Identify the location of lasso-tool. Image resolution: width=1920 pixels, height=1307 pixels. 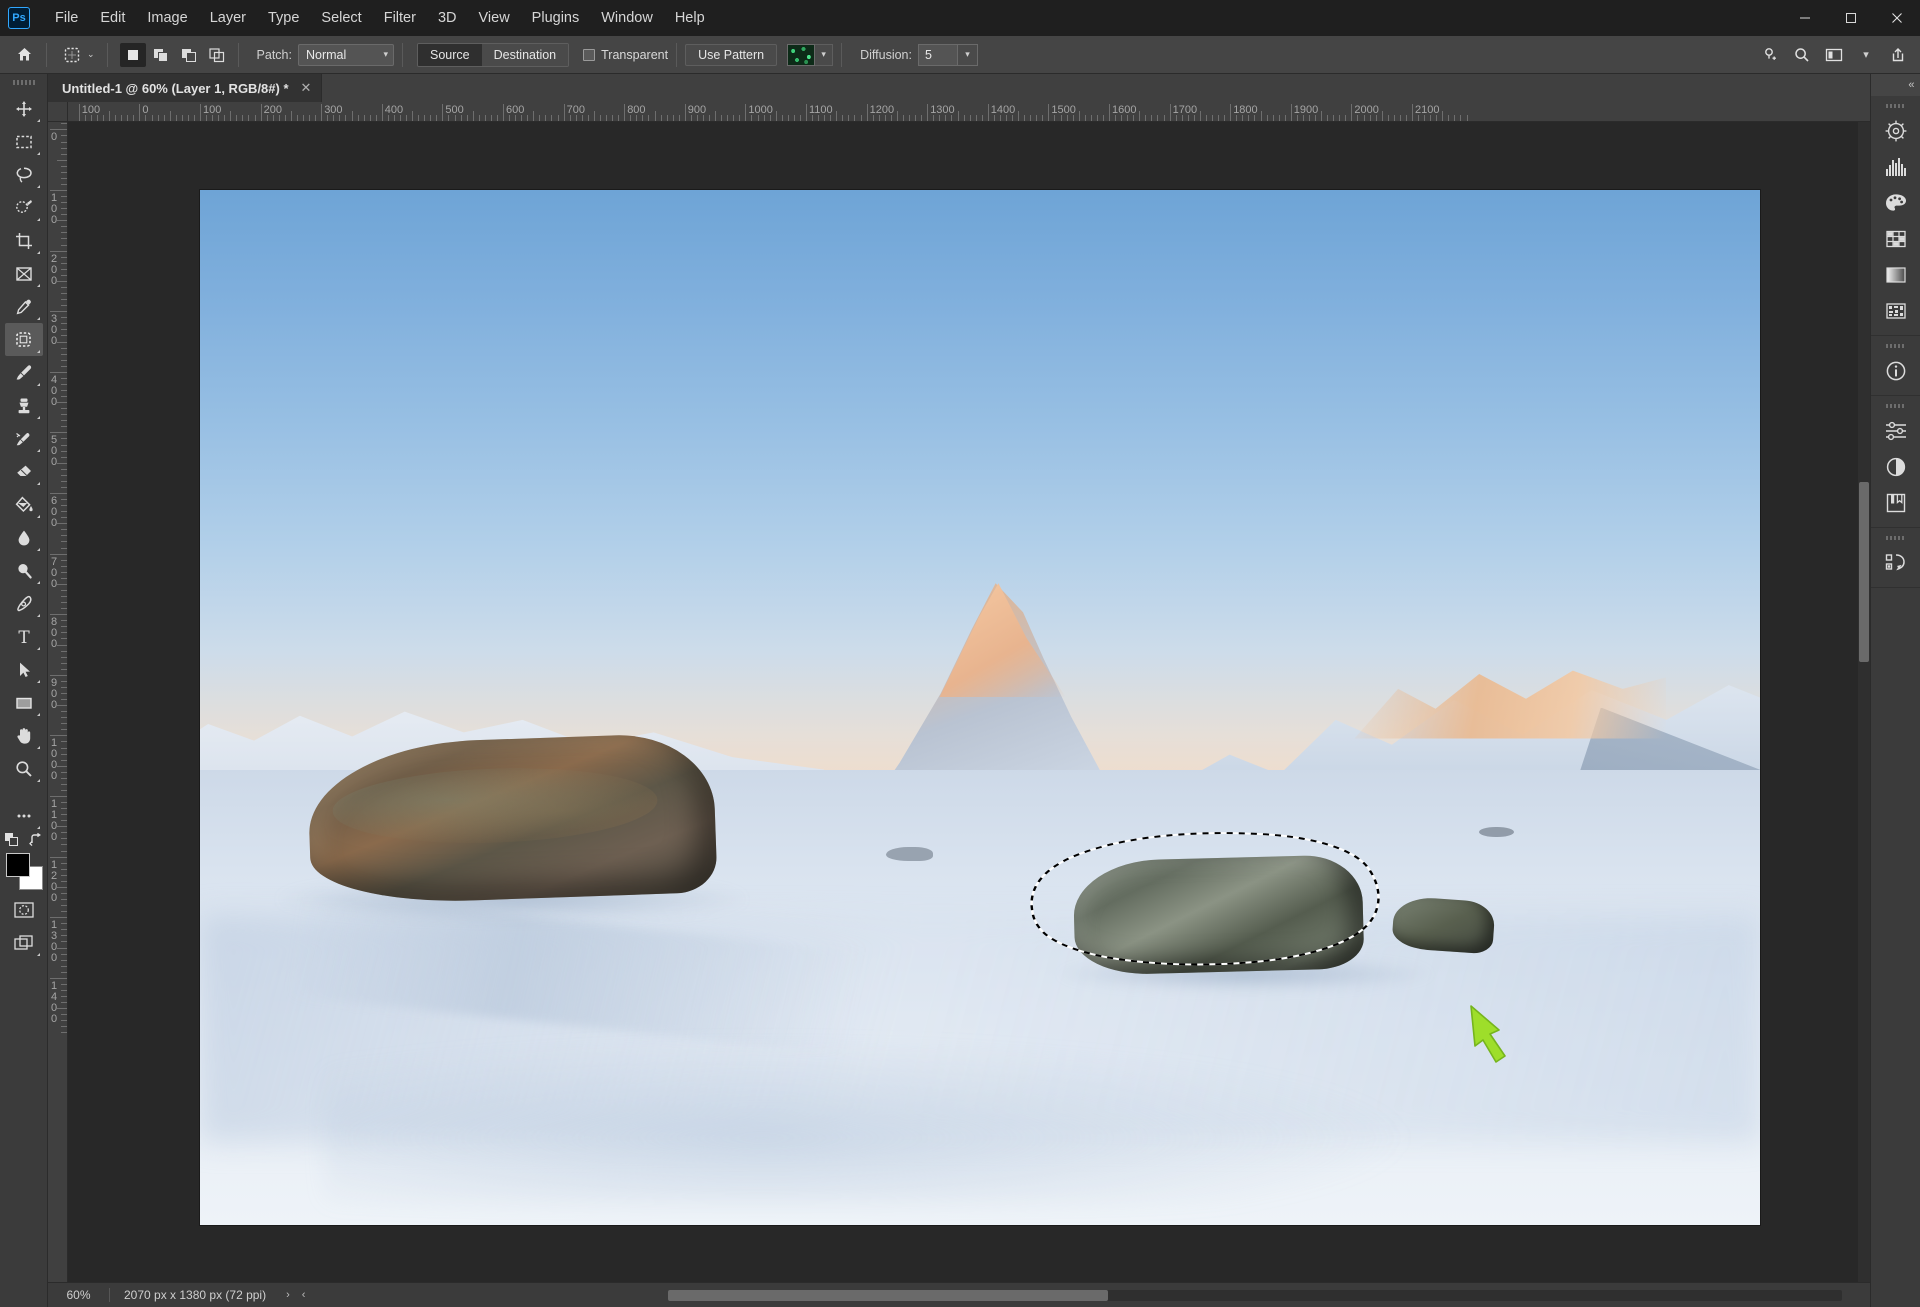
(24, 174).